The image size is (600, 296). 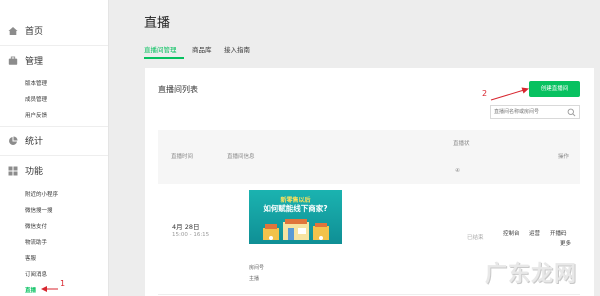 What do you see at coordinates (41, 194) in the screenshot?
I see `sidebar-item-nearby: 附近的小程序` at bounding box center [41, 194].